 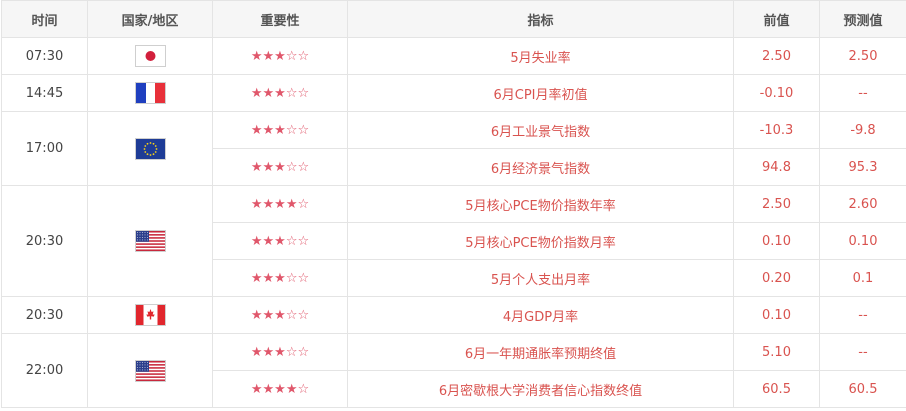 What do you see at coordinates (540, 204) in the screenshot?
I see `indicator-link: 5月核心PCE物价指数年率` at bounding box center [540, 204].